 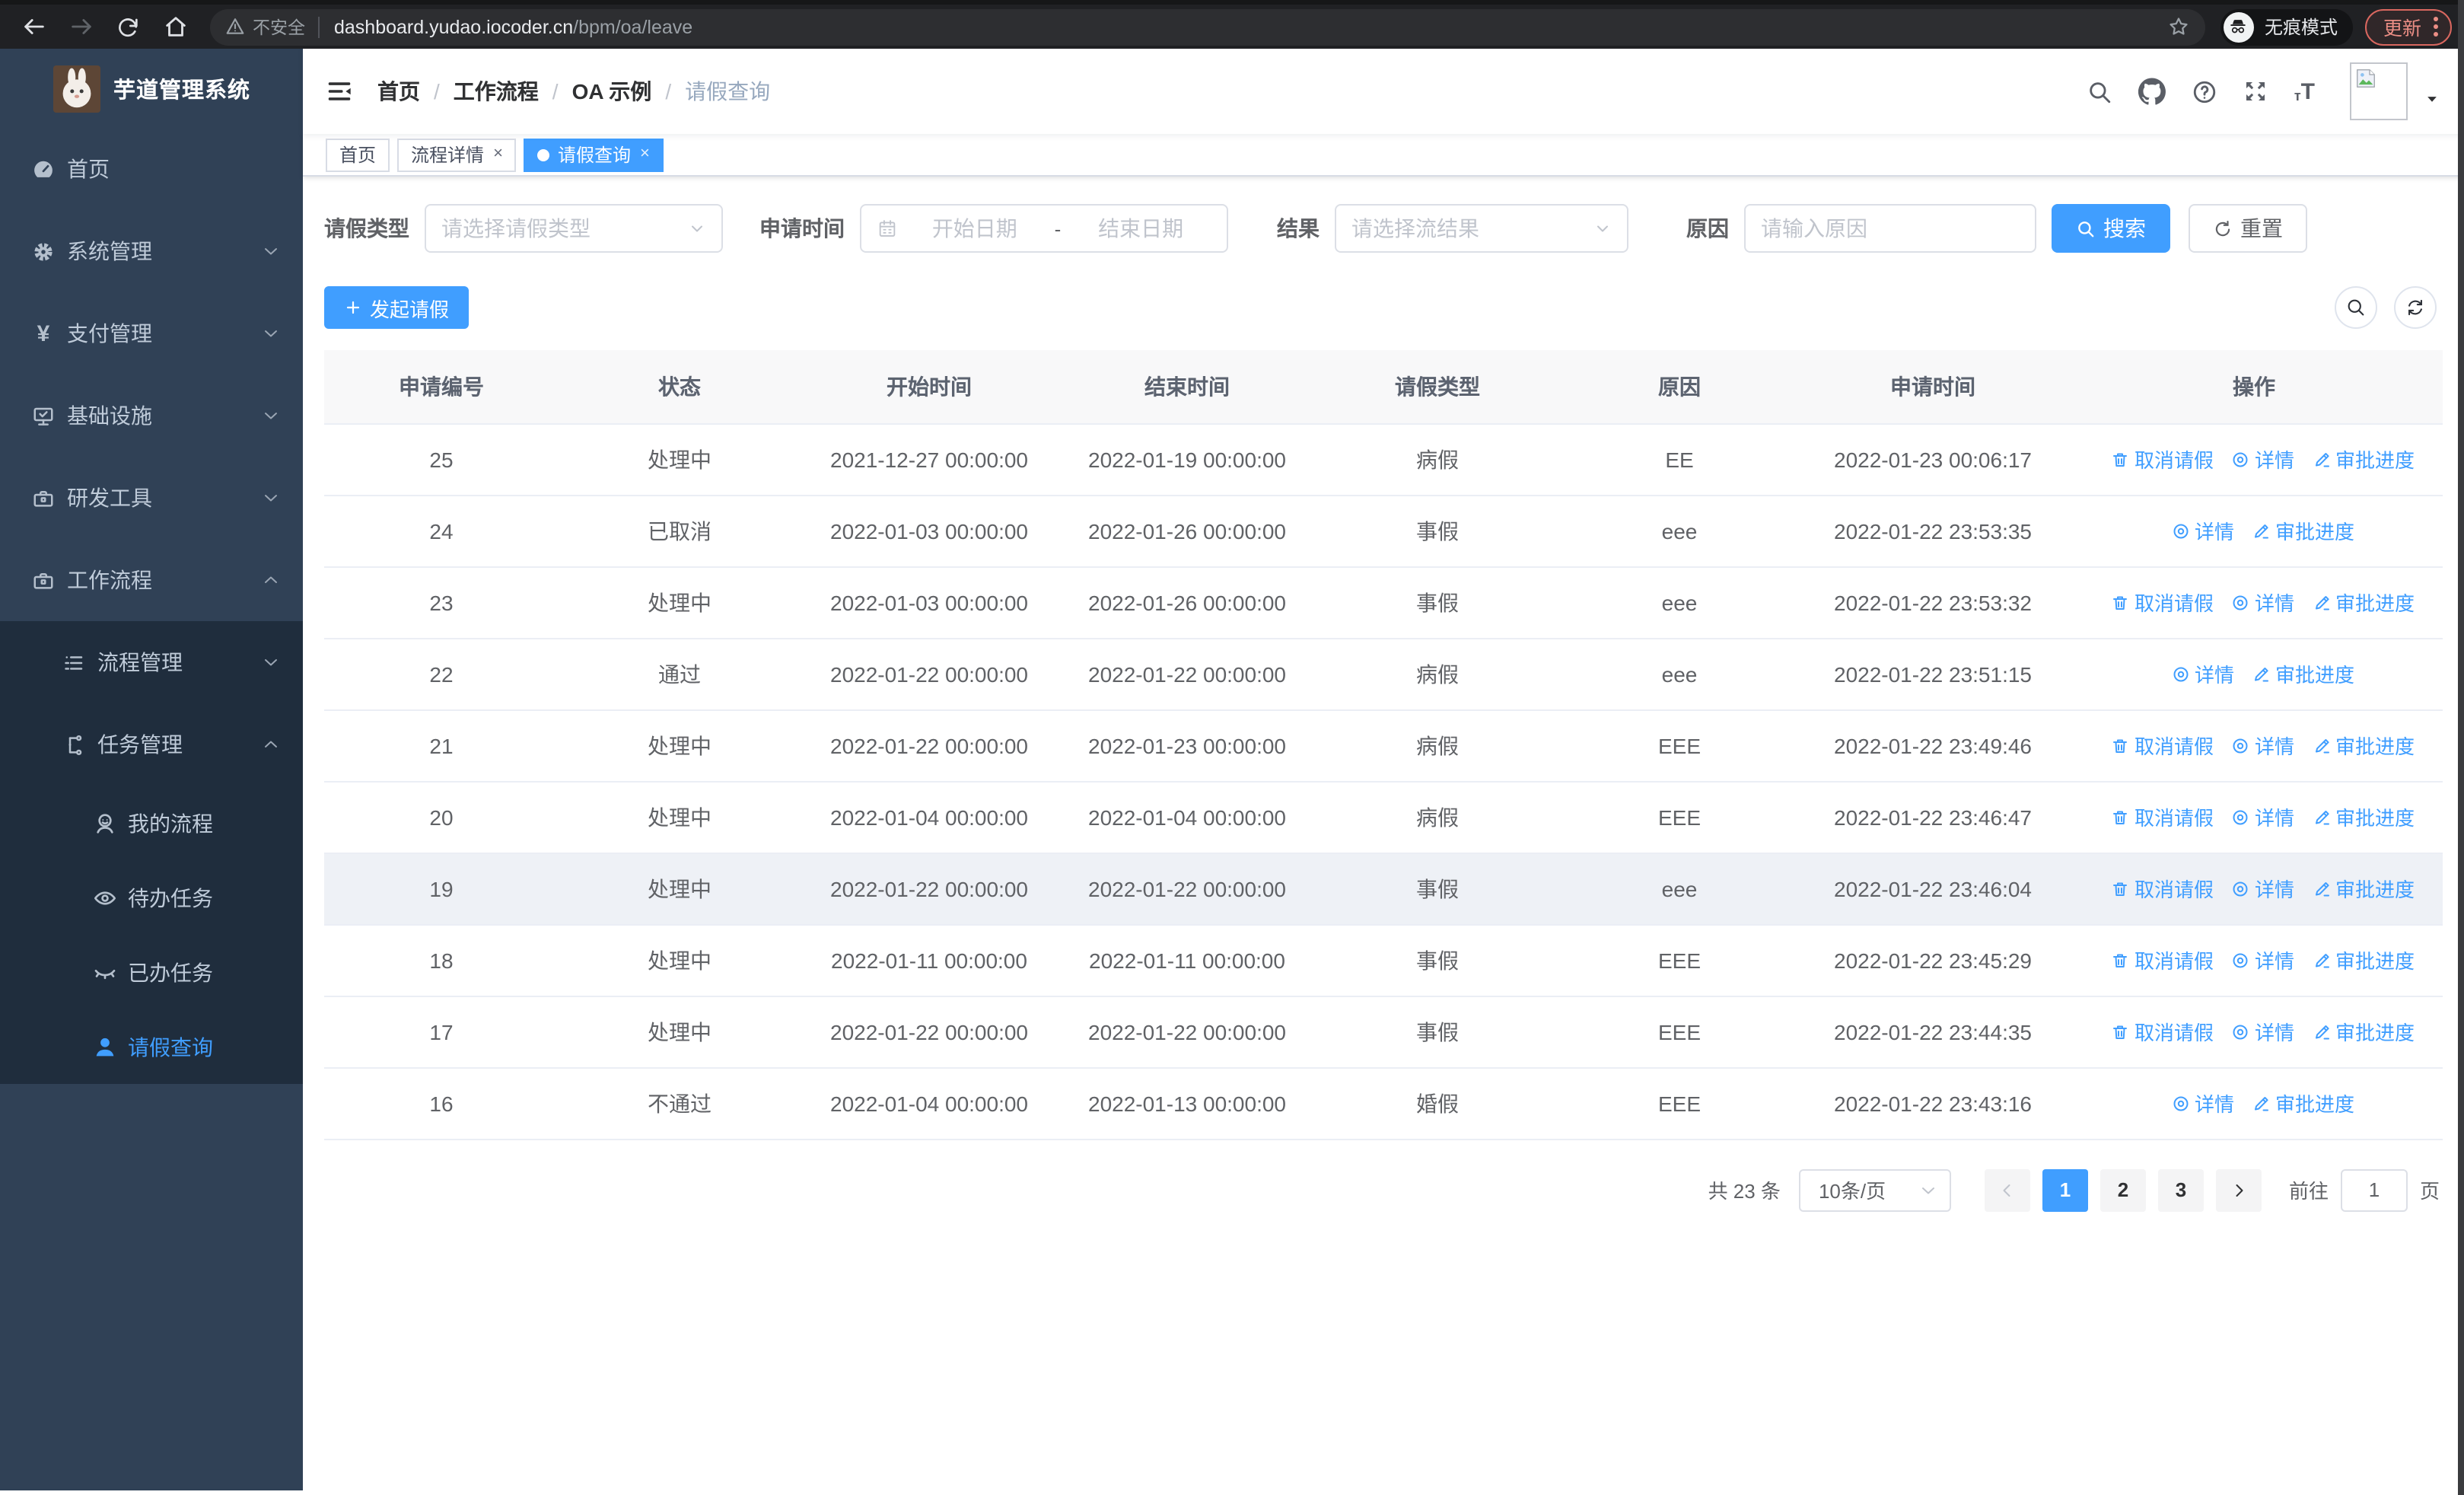 What do you see at coordinates (151, 898) in the screenshot?
I see `sidebar-item-todo-tasks: 待办任务` at bounding box center [151, 898].